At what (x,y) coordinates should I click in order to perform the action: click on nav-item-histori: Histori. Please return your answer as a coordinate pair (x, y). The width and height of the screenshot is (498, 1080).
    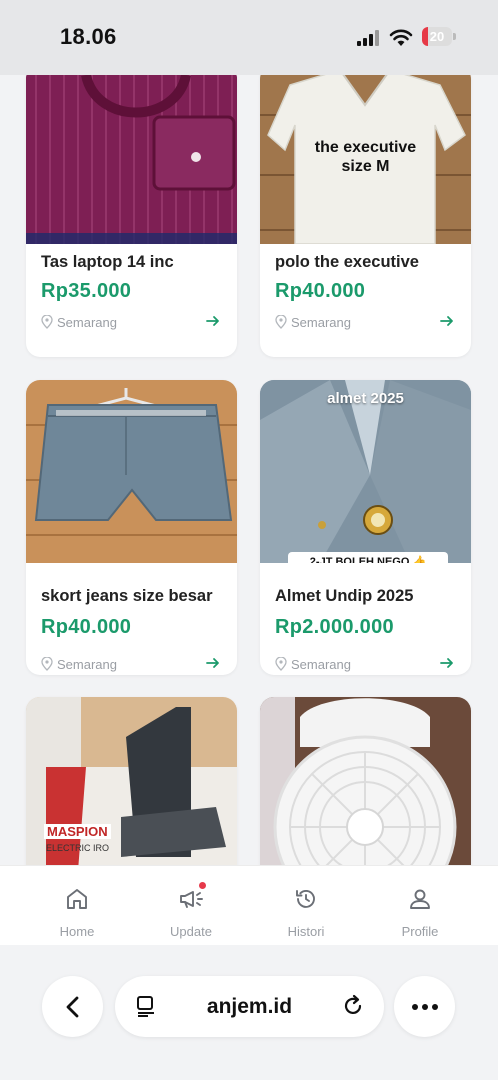
    Looking at the image, I should click on (306, 906).